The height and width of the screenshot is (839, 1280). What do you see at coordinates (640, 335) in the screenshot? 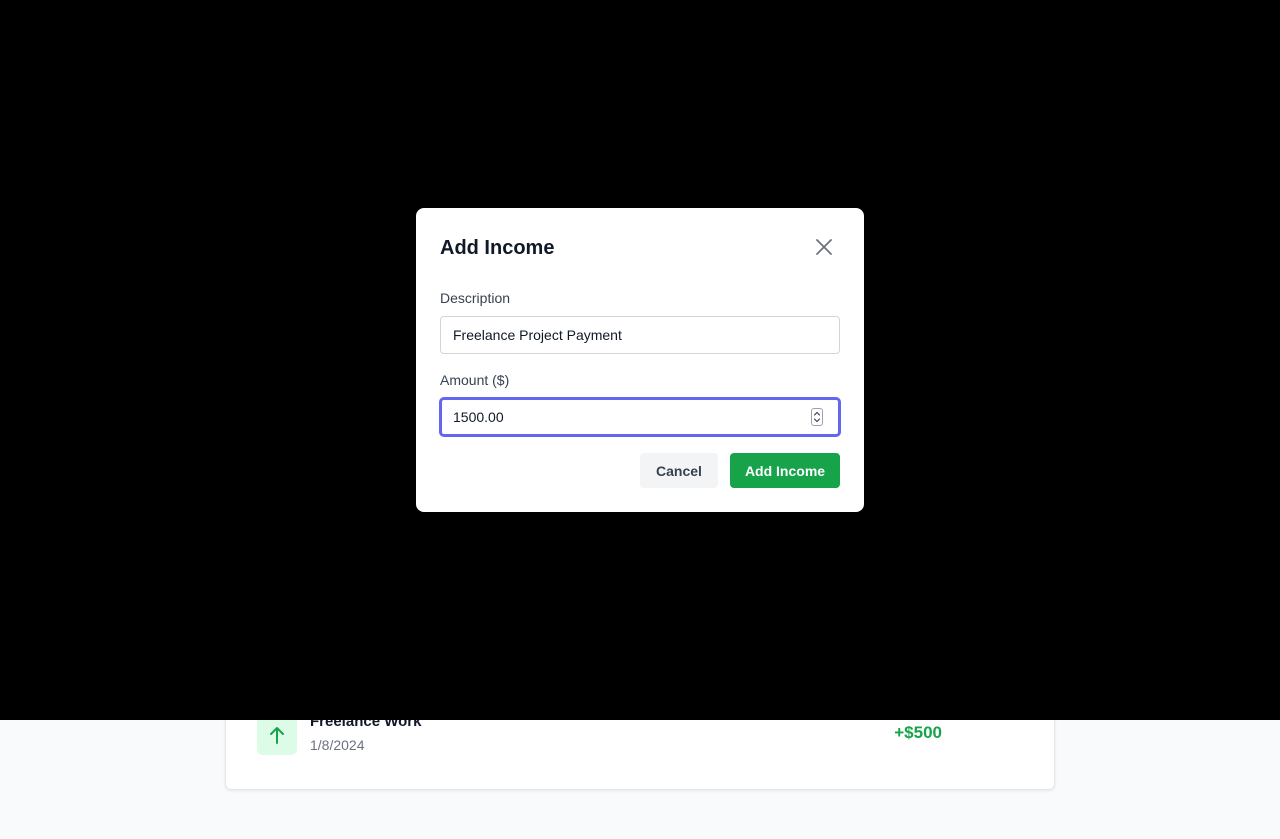
I see `description-input` at bounding box center [640, 335].